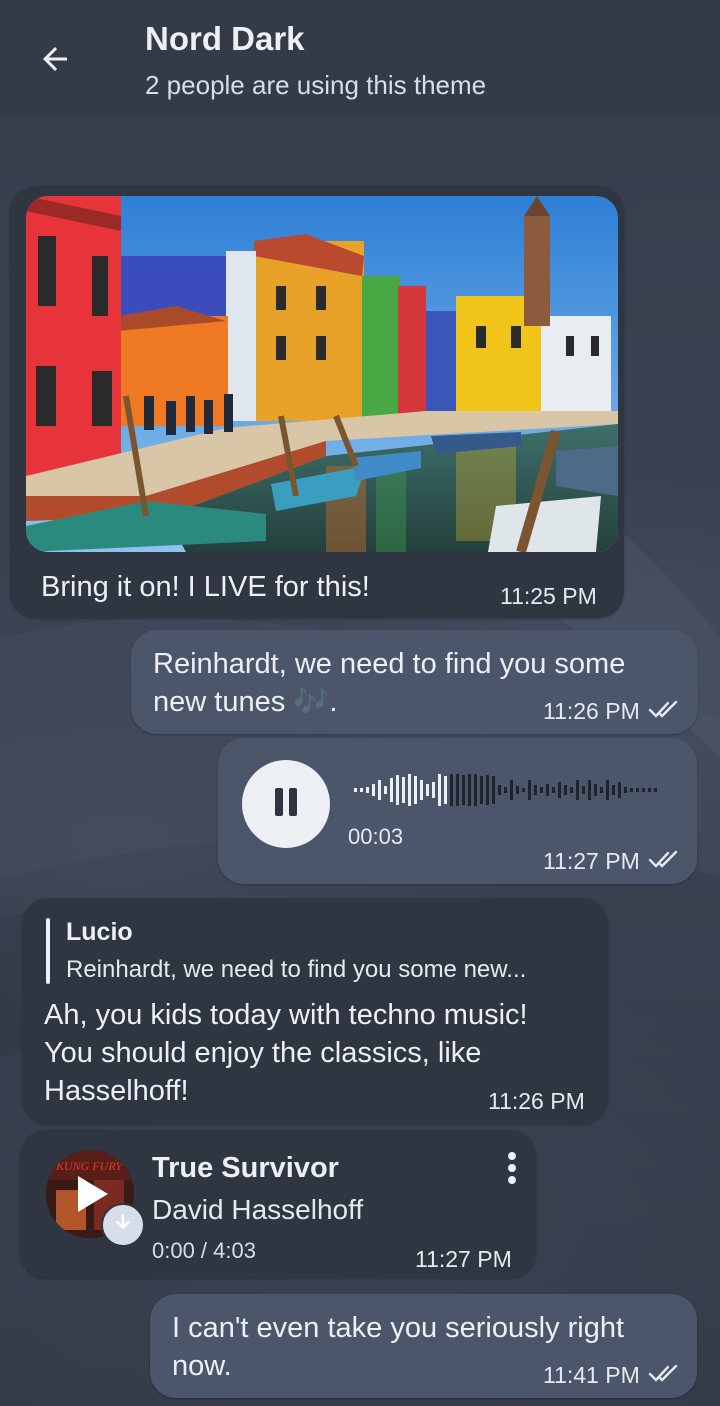  I want to click on message-text-line1: Reinhardt, we need to find you some, so click(389, 664).